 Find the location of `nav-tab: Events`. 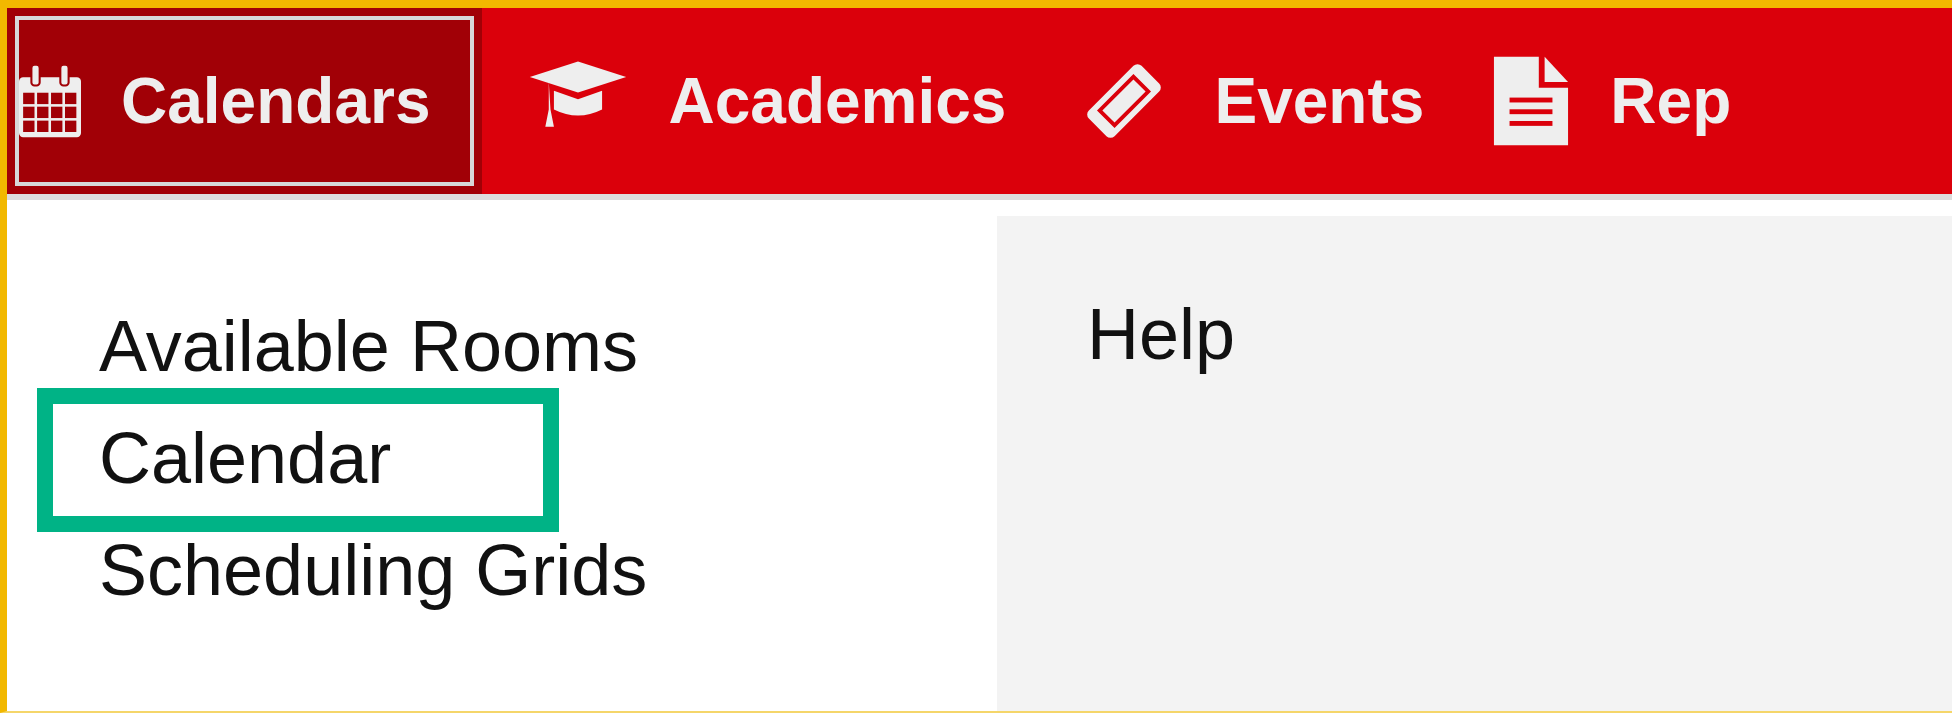

nav-tab: Events is located at coordinates (1259, 101).